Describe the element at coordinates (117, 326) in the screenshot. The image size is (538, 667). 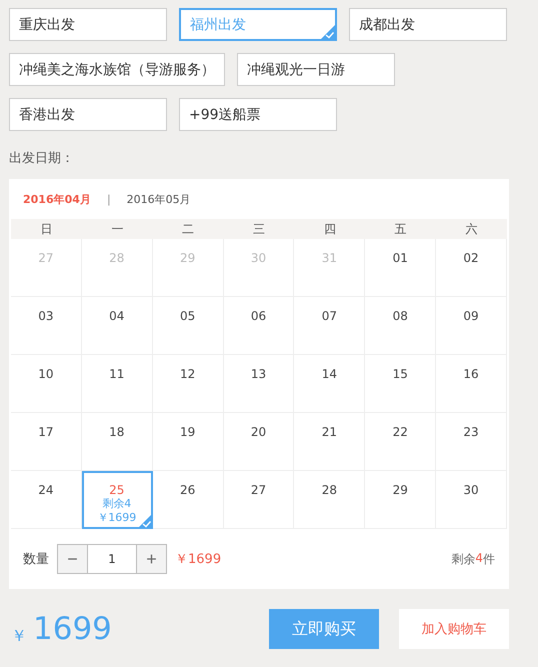
I see `calendar-day-cell: 04` at that location.